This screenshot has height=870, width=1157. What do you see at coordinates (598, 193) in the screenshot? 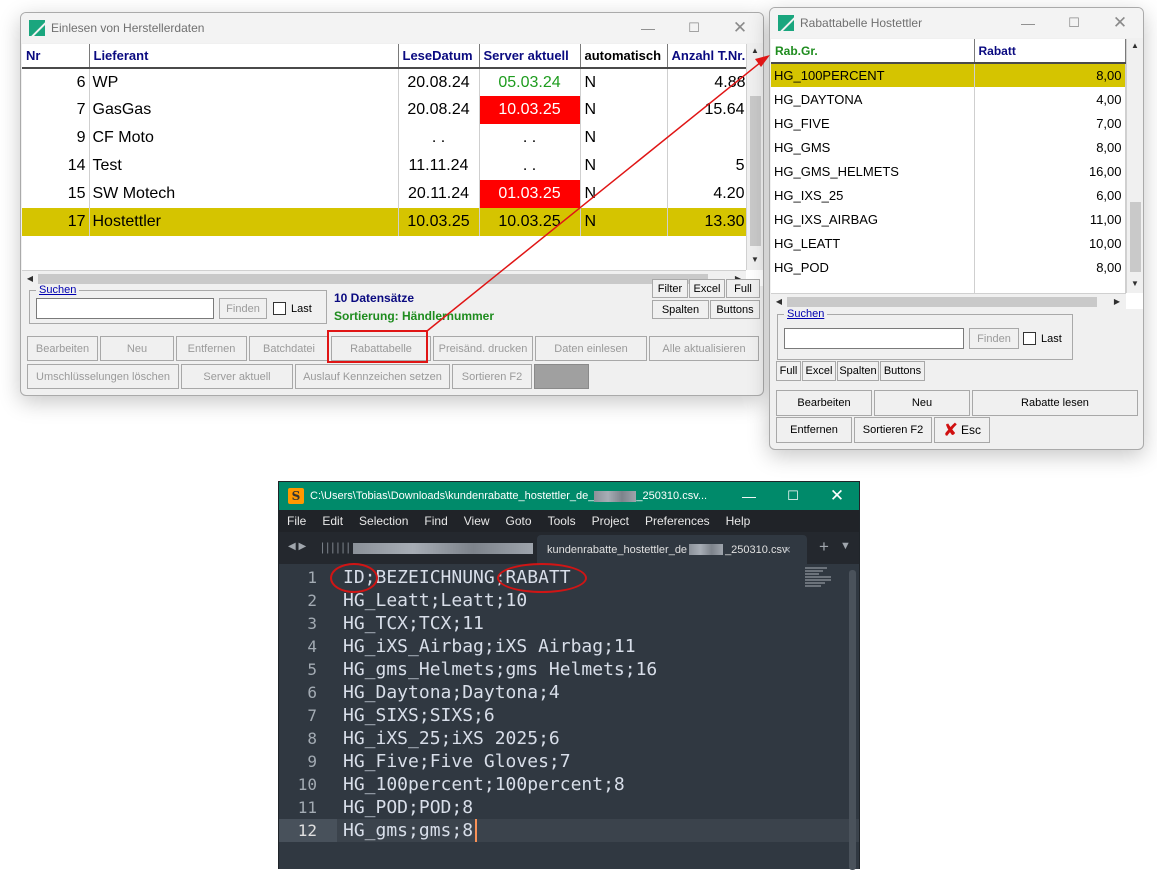
I see `annotation-arrow` at bounding box center [598, 193].